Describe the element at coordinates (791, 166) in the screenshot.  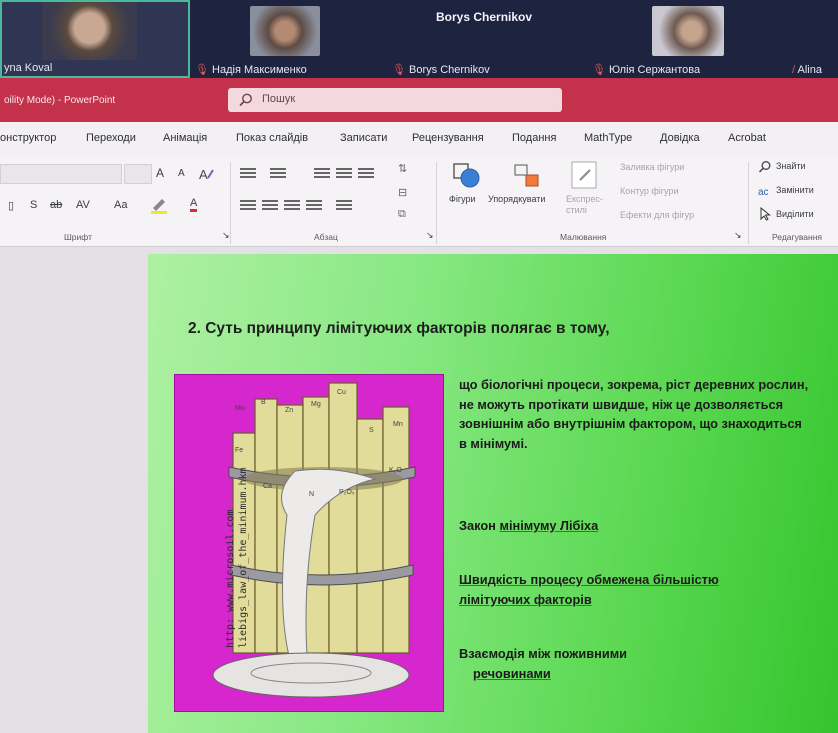
I see `find-button: Знайти` at that location.